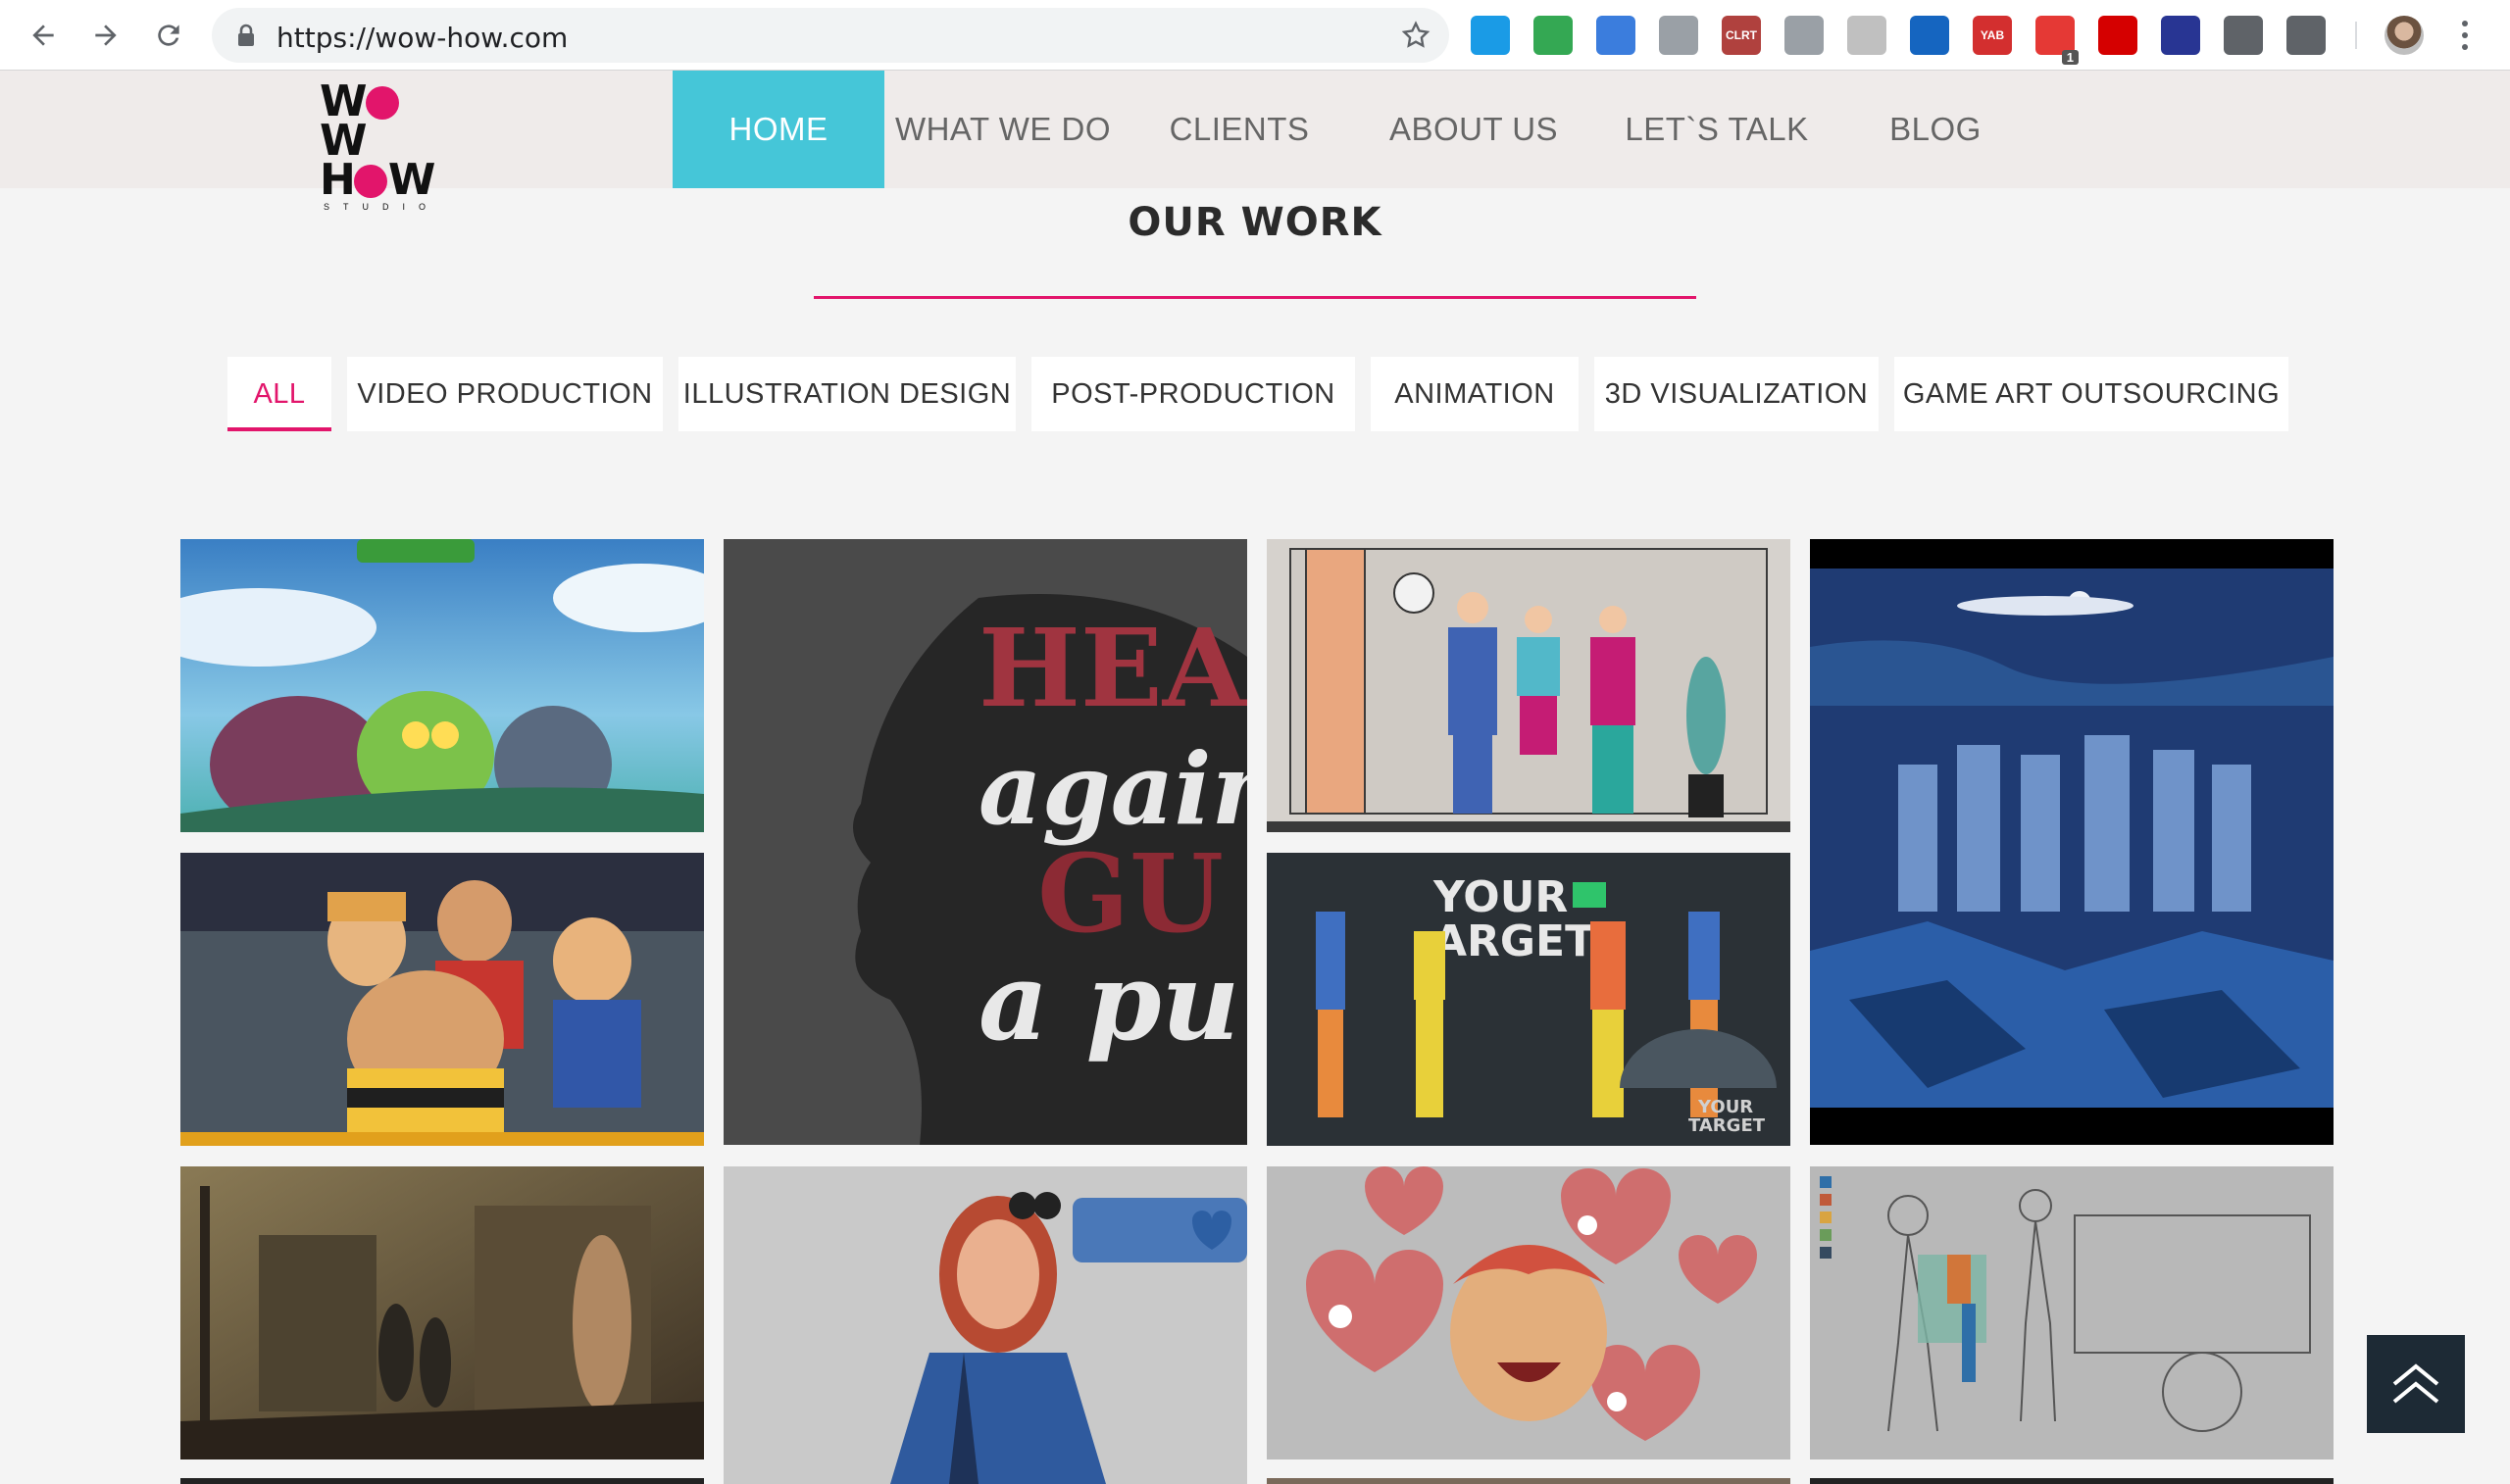 The height and width of the screenshot is (1484, 2510). Describe the element at coordinates (778, 129) in the screenshot. I see `nav-item-home: HOME` at that location.